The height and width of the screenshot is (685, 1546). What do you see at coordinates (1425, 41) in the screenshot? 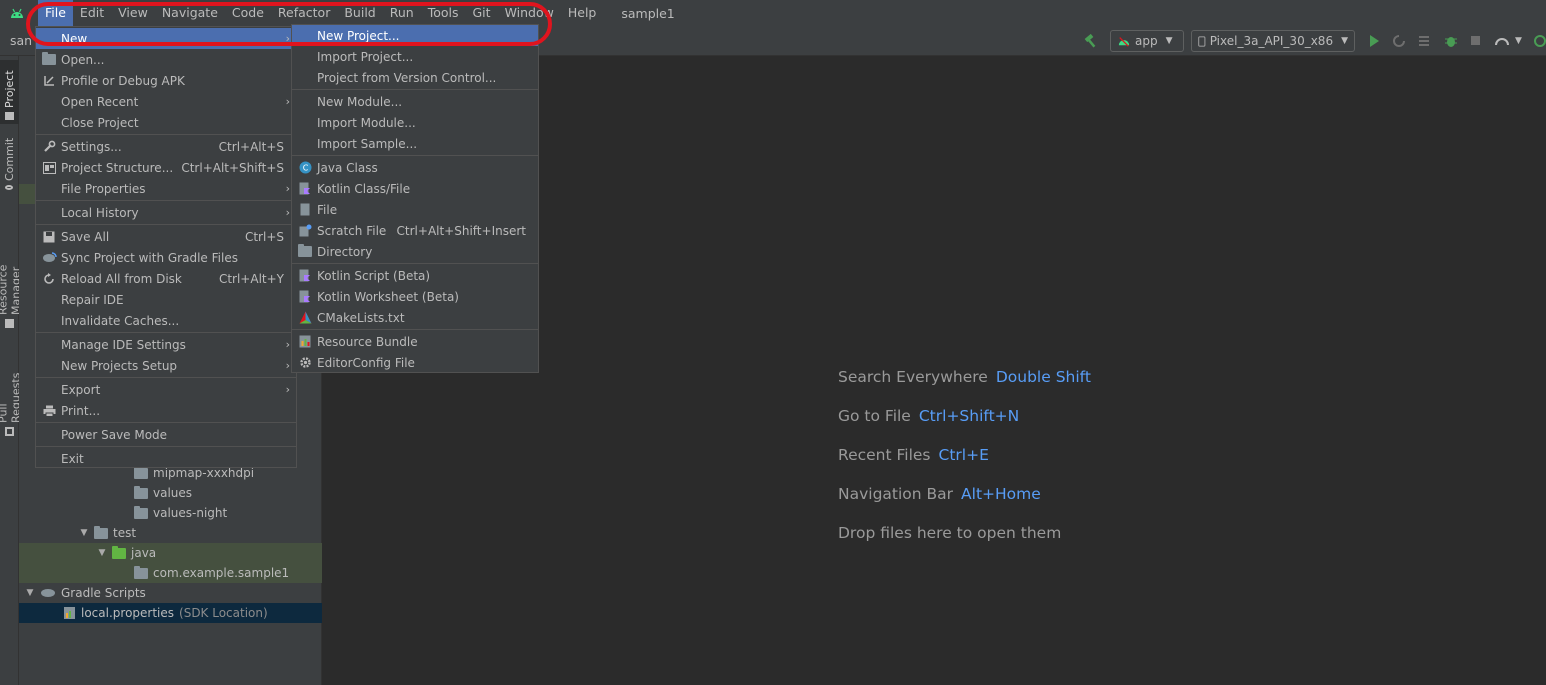
I see `apply-code-changes-icon` at bounding box center [1425, 41].